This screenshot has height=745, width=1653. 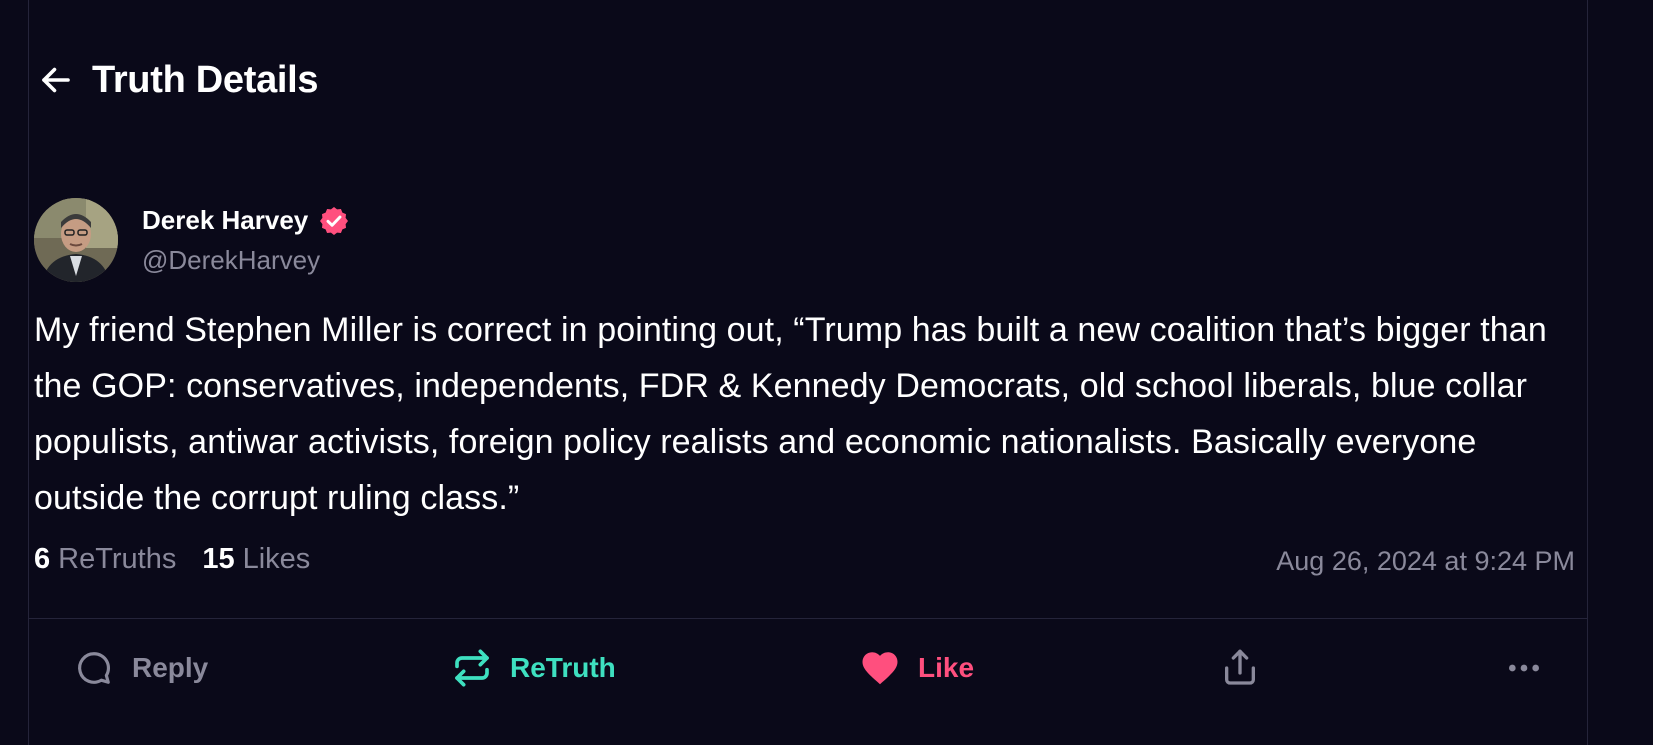 I want to click on like-label: Like, so click(x=946, y=667).